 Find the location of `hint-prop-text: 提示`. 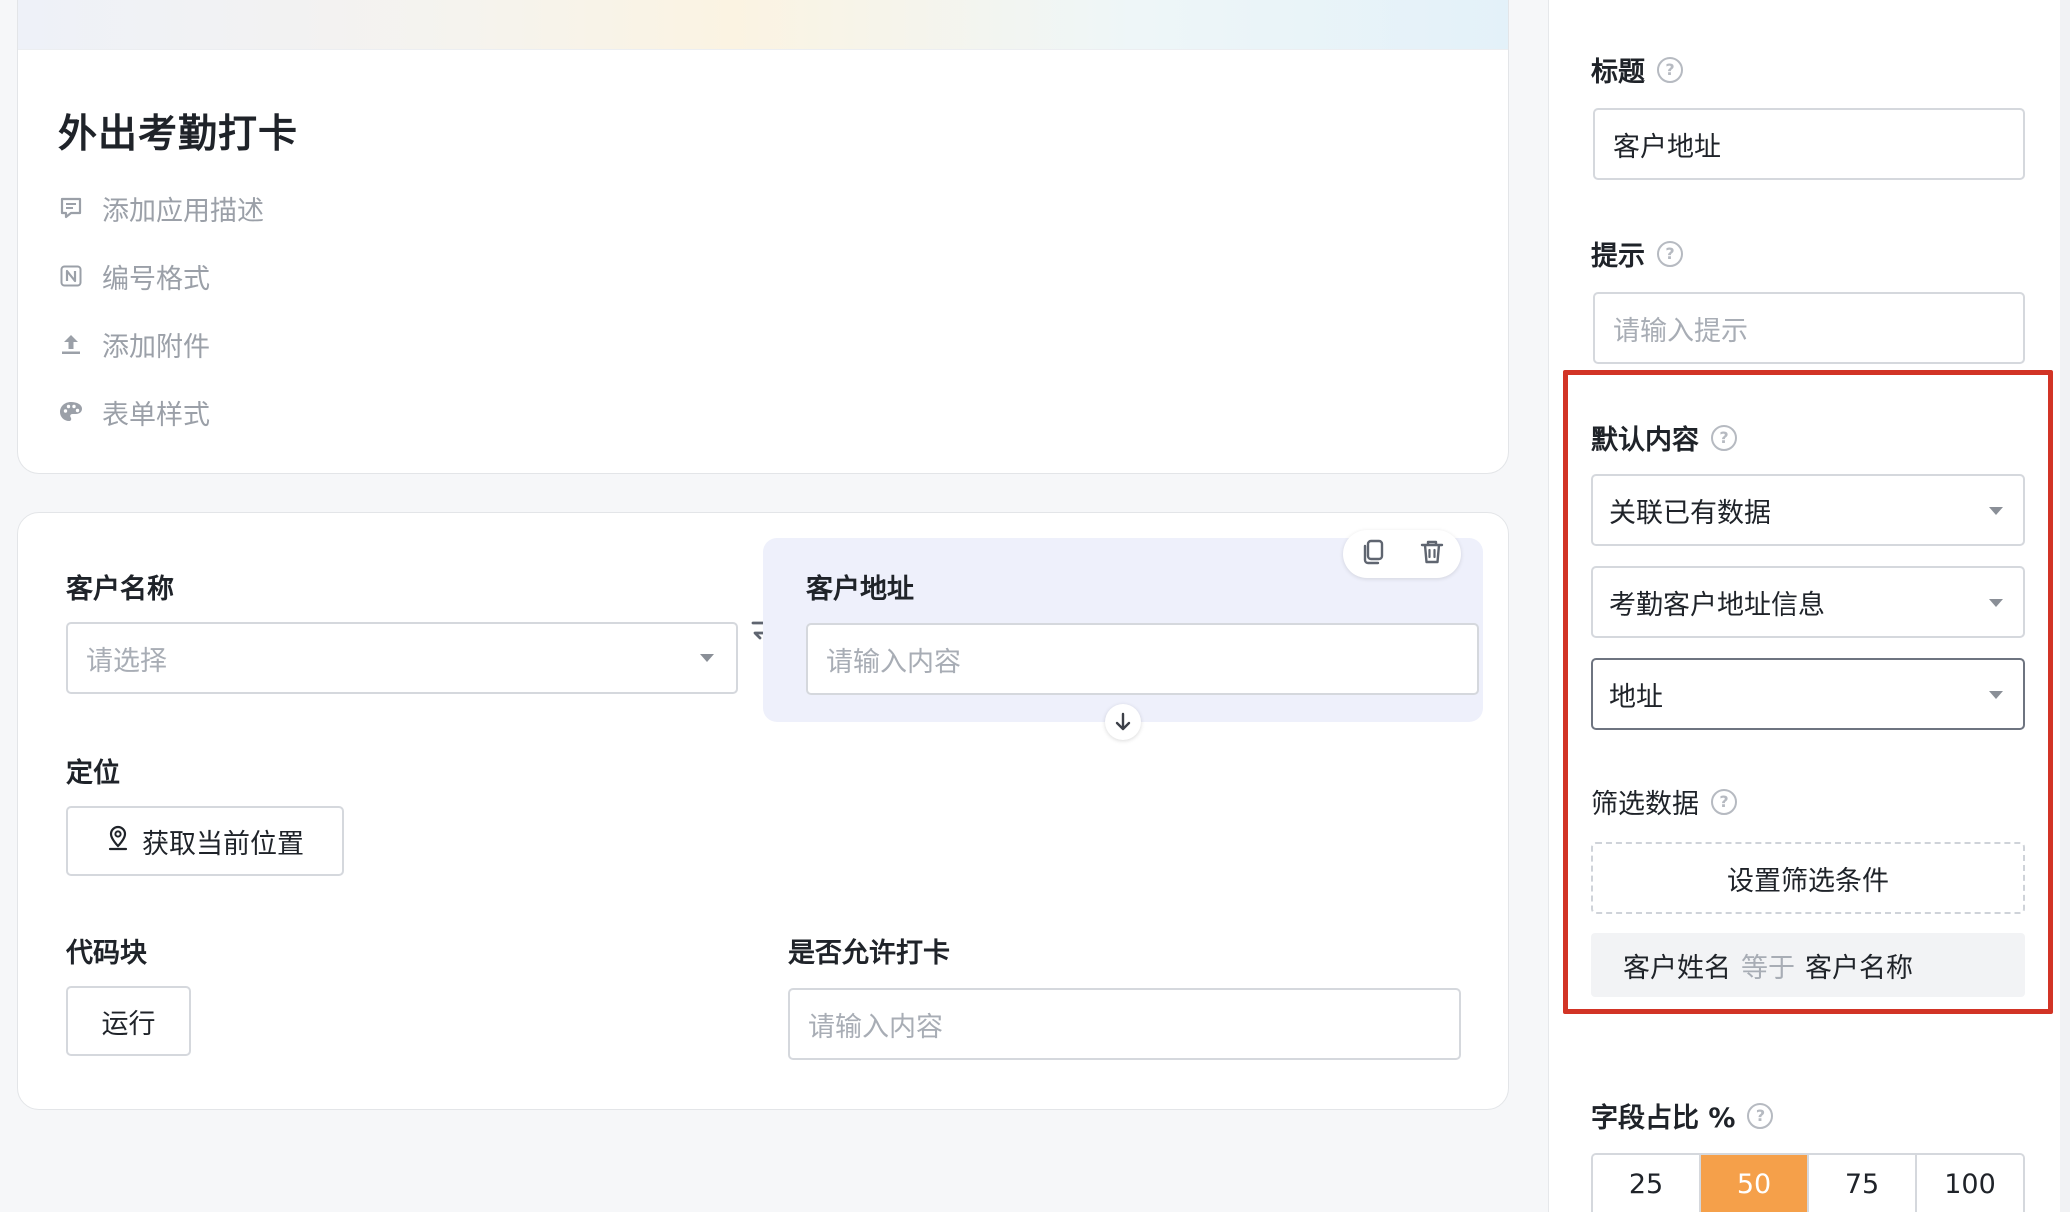

hint-prop-text: 提示 is located at coordinates (1618, 256).